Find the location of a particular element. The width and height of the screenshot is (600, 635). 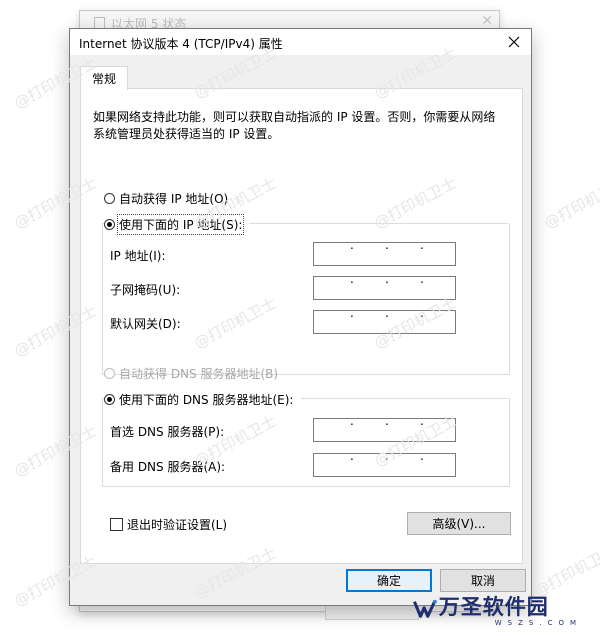

alternate-dns-label: 备用 DNS 服务器(A): is located at coordinates (168, 467).